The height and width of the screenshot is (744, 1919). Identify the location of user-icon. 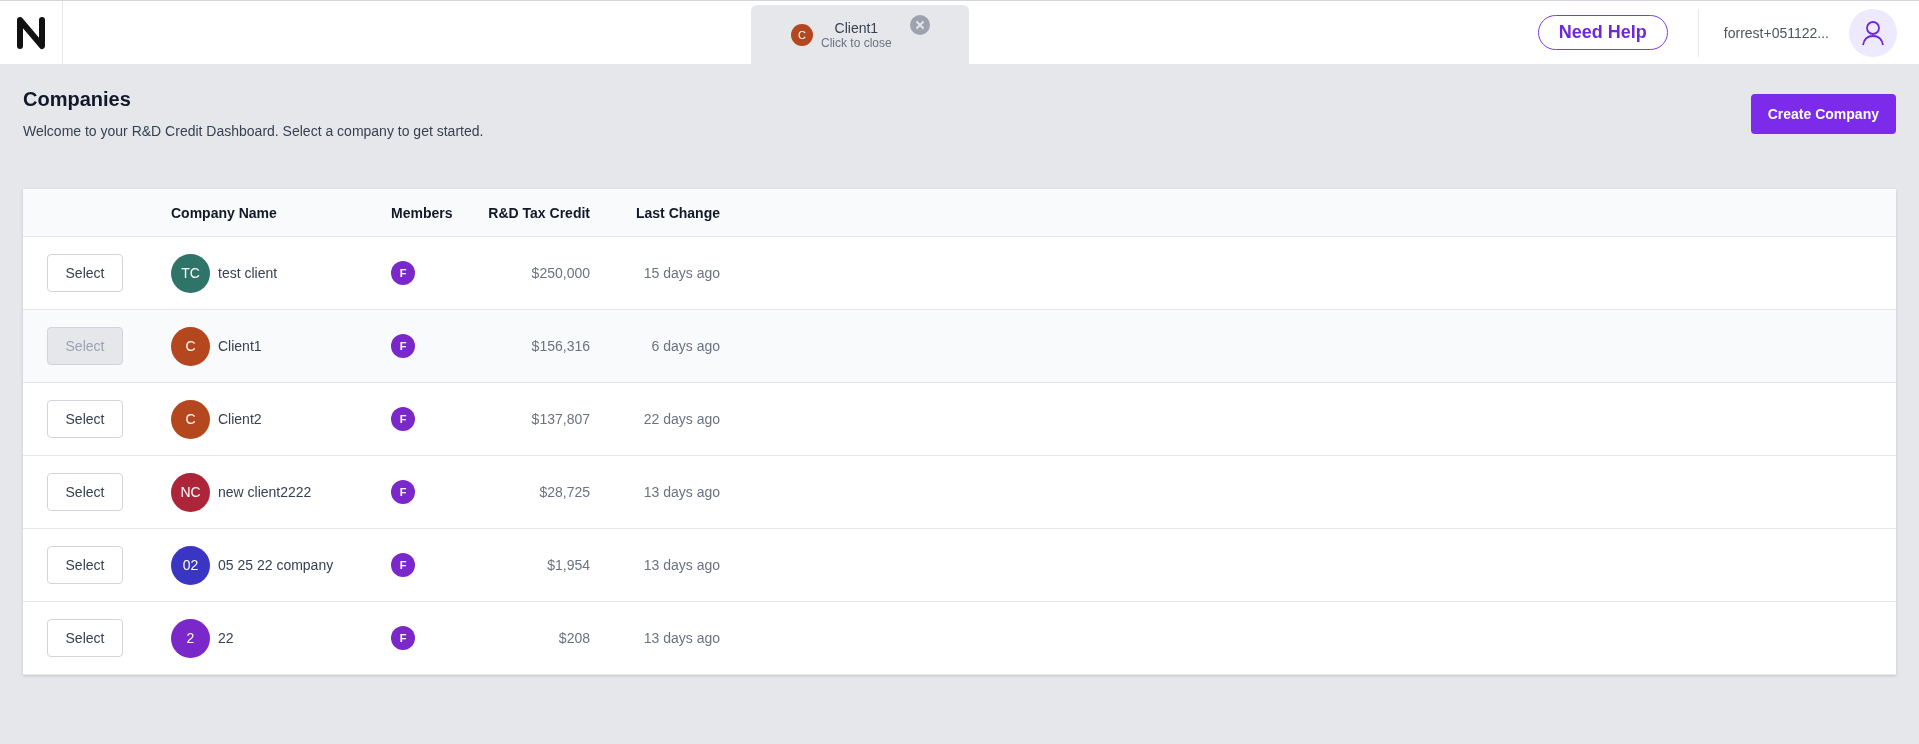
(1873, 32).